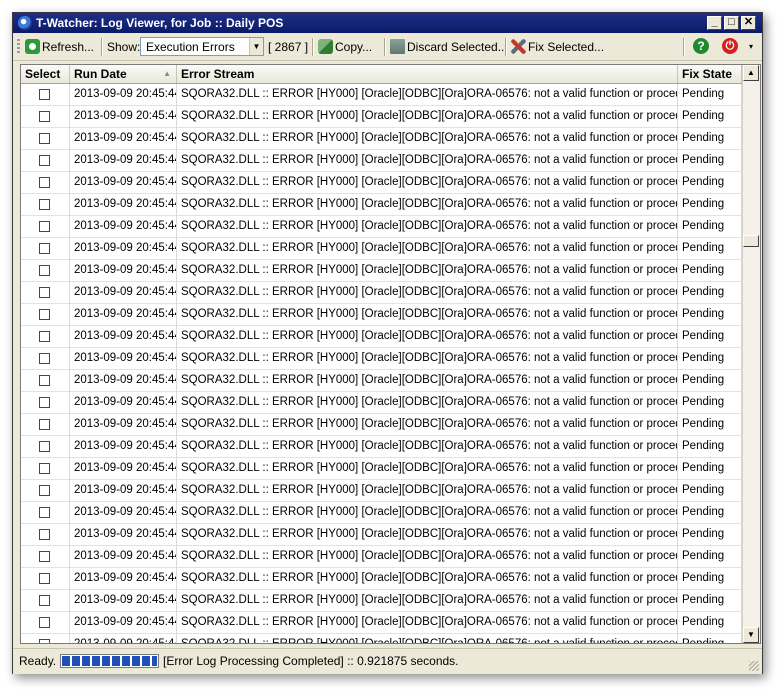  I want to click on scroll-down-button: ▼, so click(751, 635).